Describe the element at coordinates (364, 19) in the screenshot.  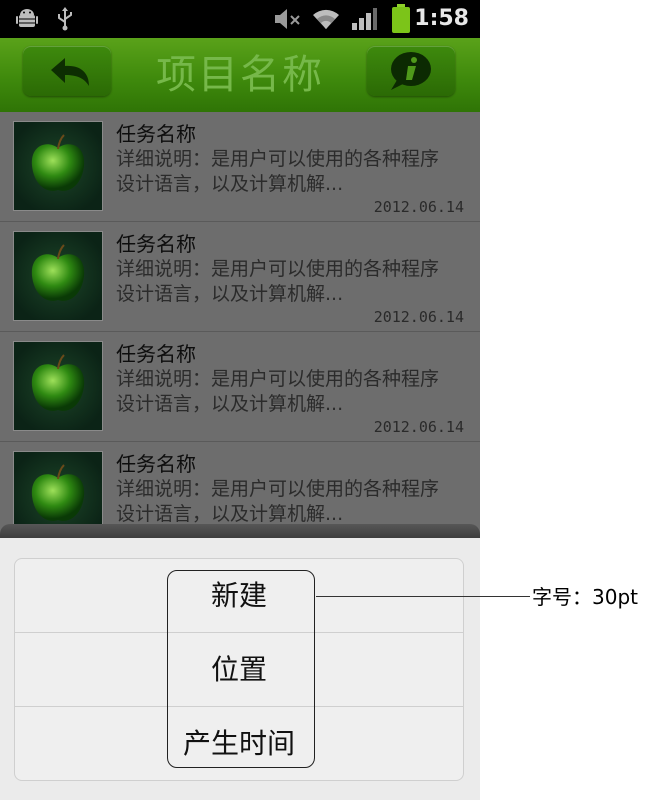
I see `signal-icon` at that location.